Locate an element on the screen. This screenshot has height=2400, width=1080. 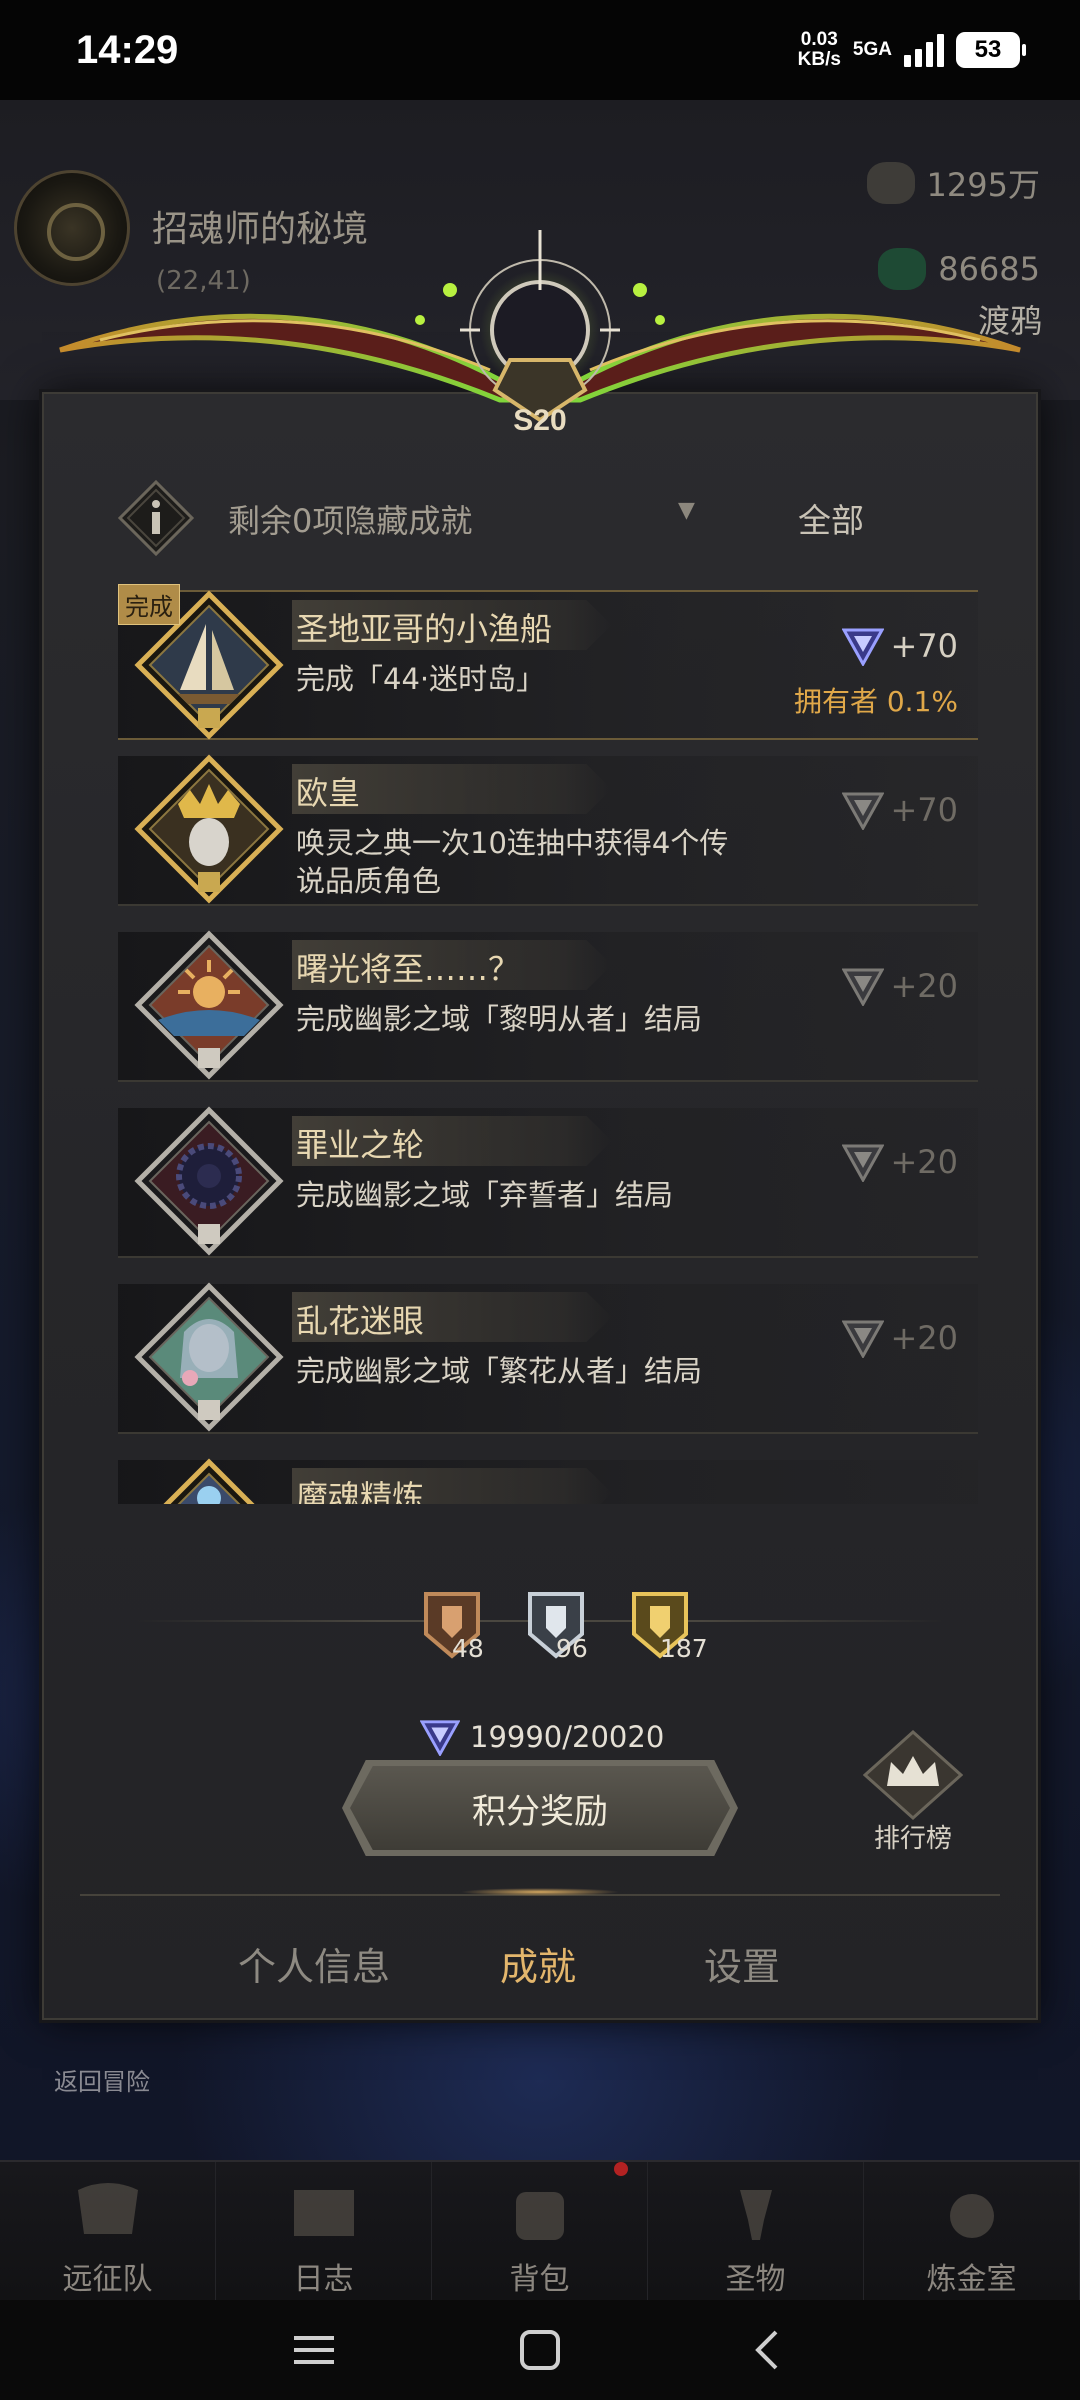
resource-gold-value: 1295万 is located at coordinates (983, 185).